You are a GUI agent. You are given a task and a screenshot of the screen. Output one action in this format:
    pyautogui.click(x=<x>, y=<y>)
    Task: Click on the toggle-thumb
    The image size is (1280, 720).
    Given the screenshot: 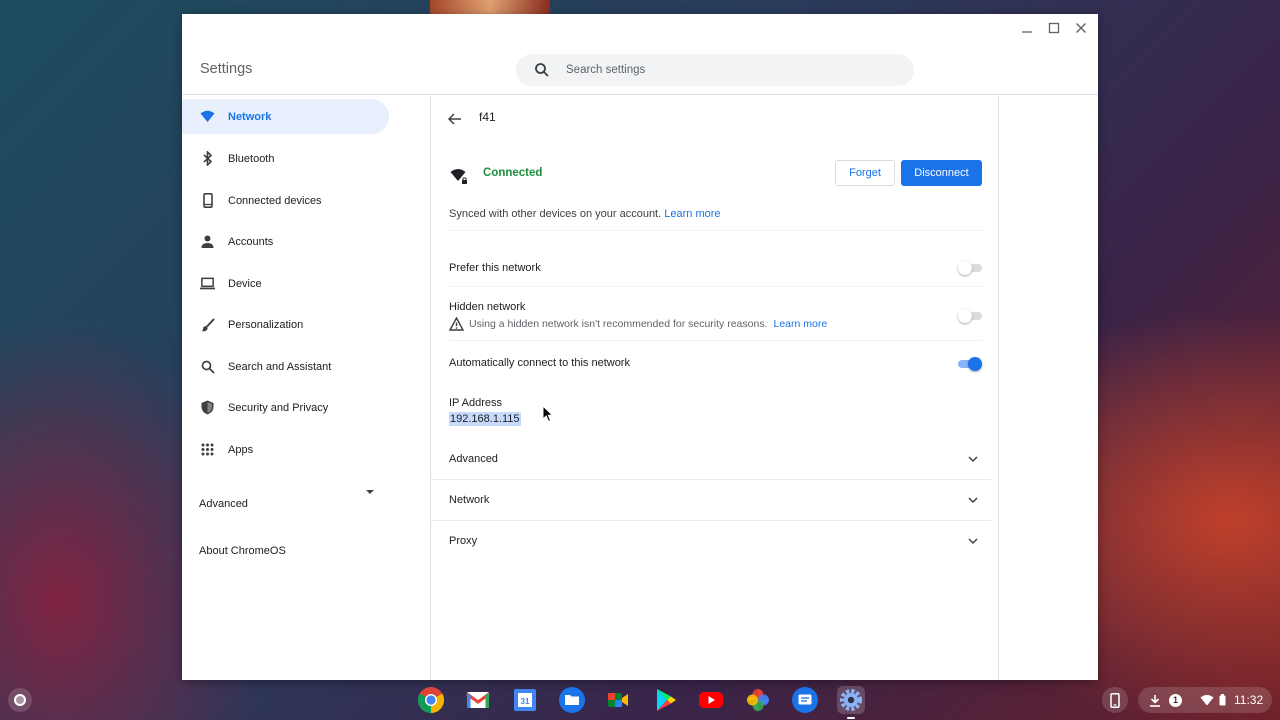 What is the action you would take?
    pyautogui.click(x=975, y=364)
    